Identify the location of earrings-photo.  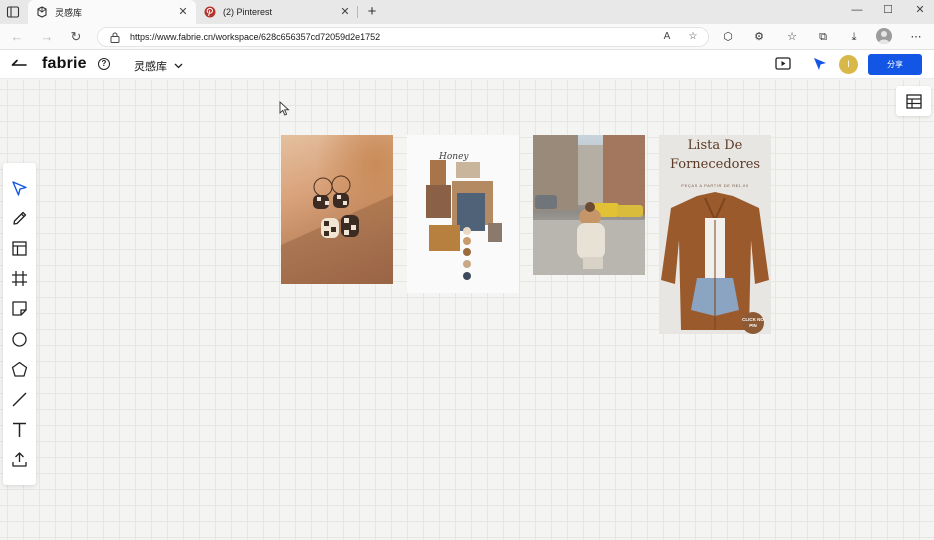
(337, 209).